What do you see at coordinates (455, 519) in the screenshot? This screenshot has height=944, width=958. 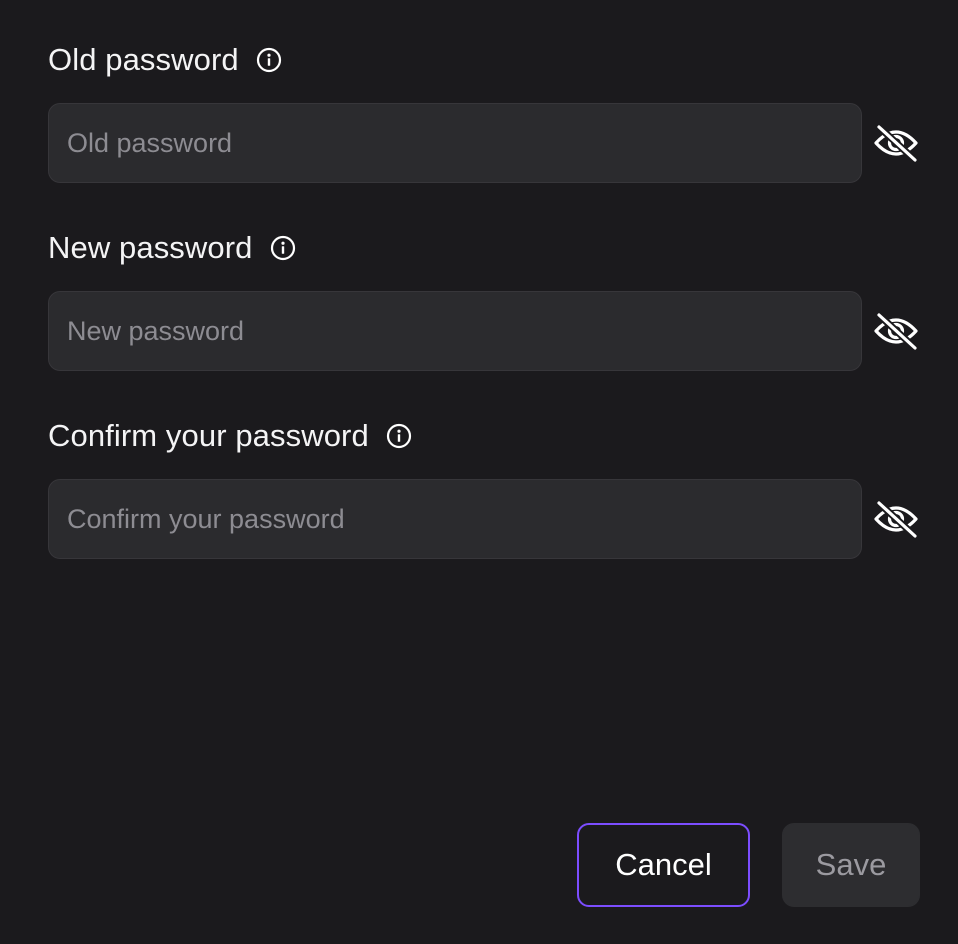 I see `confirm-password-input` at bounding box center [455, 519].